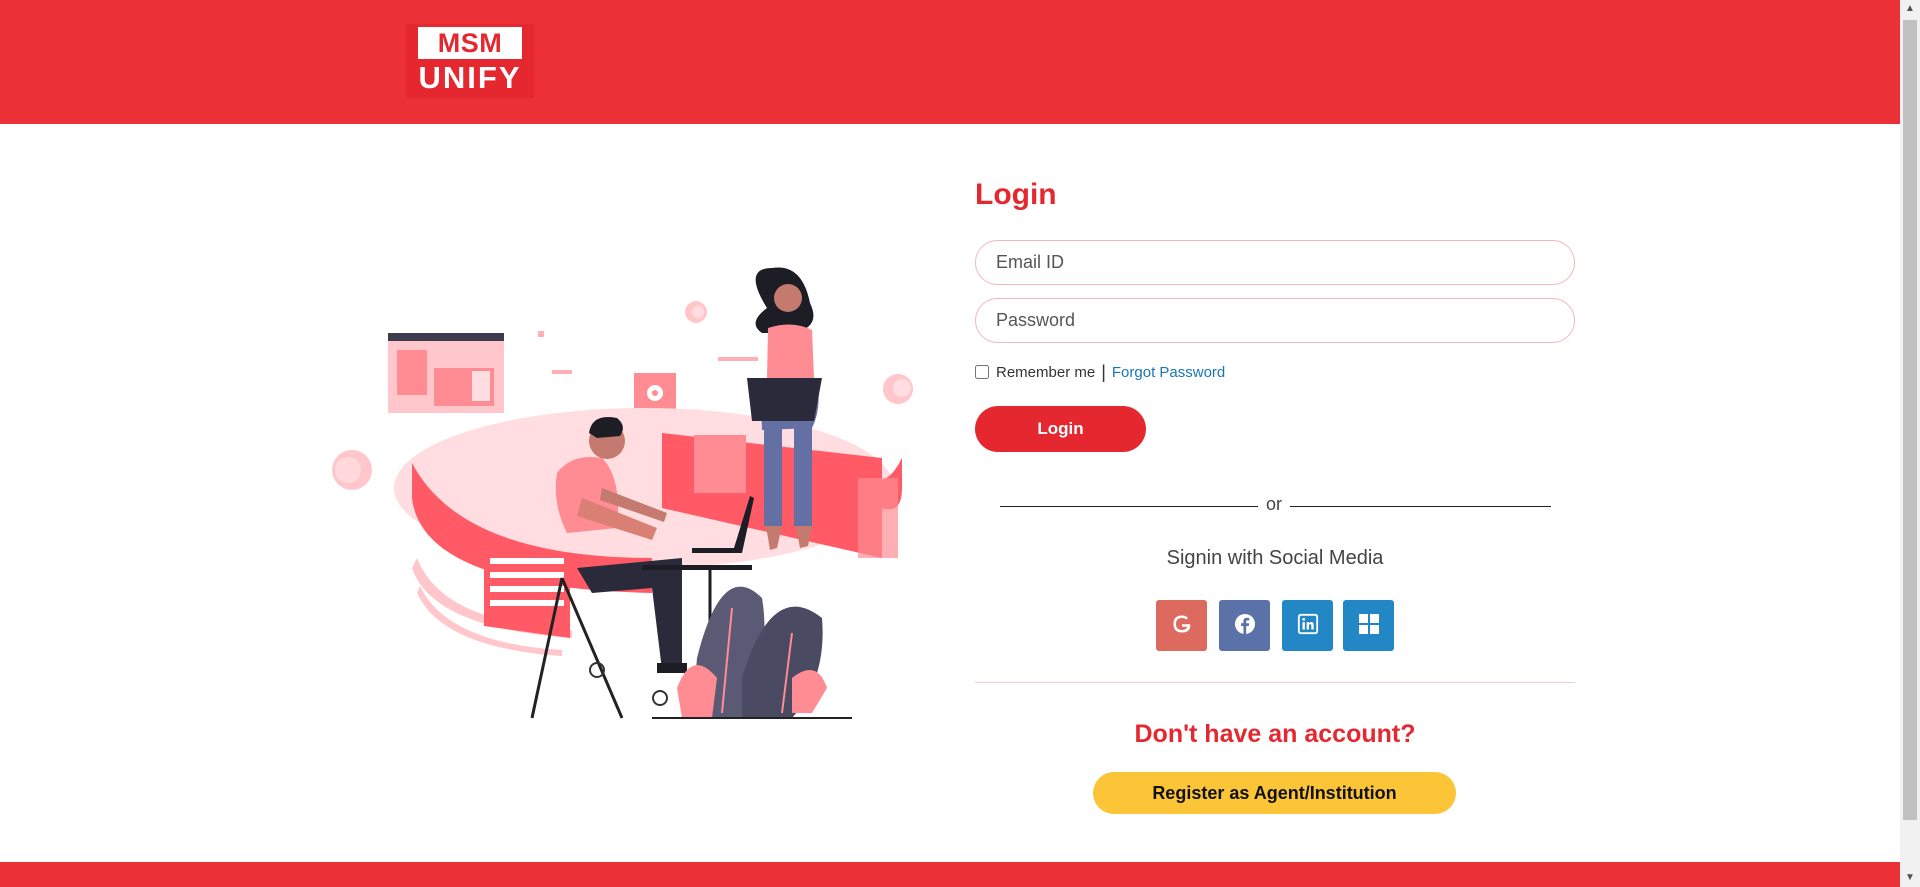 Image resolution: width=1920 pixels, height=887 pixels. I want to click on facebook-signin-button, so click(1244, 625).